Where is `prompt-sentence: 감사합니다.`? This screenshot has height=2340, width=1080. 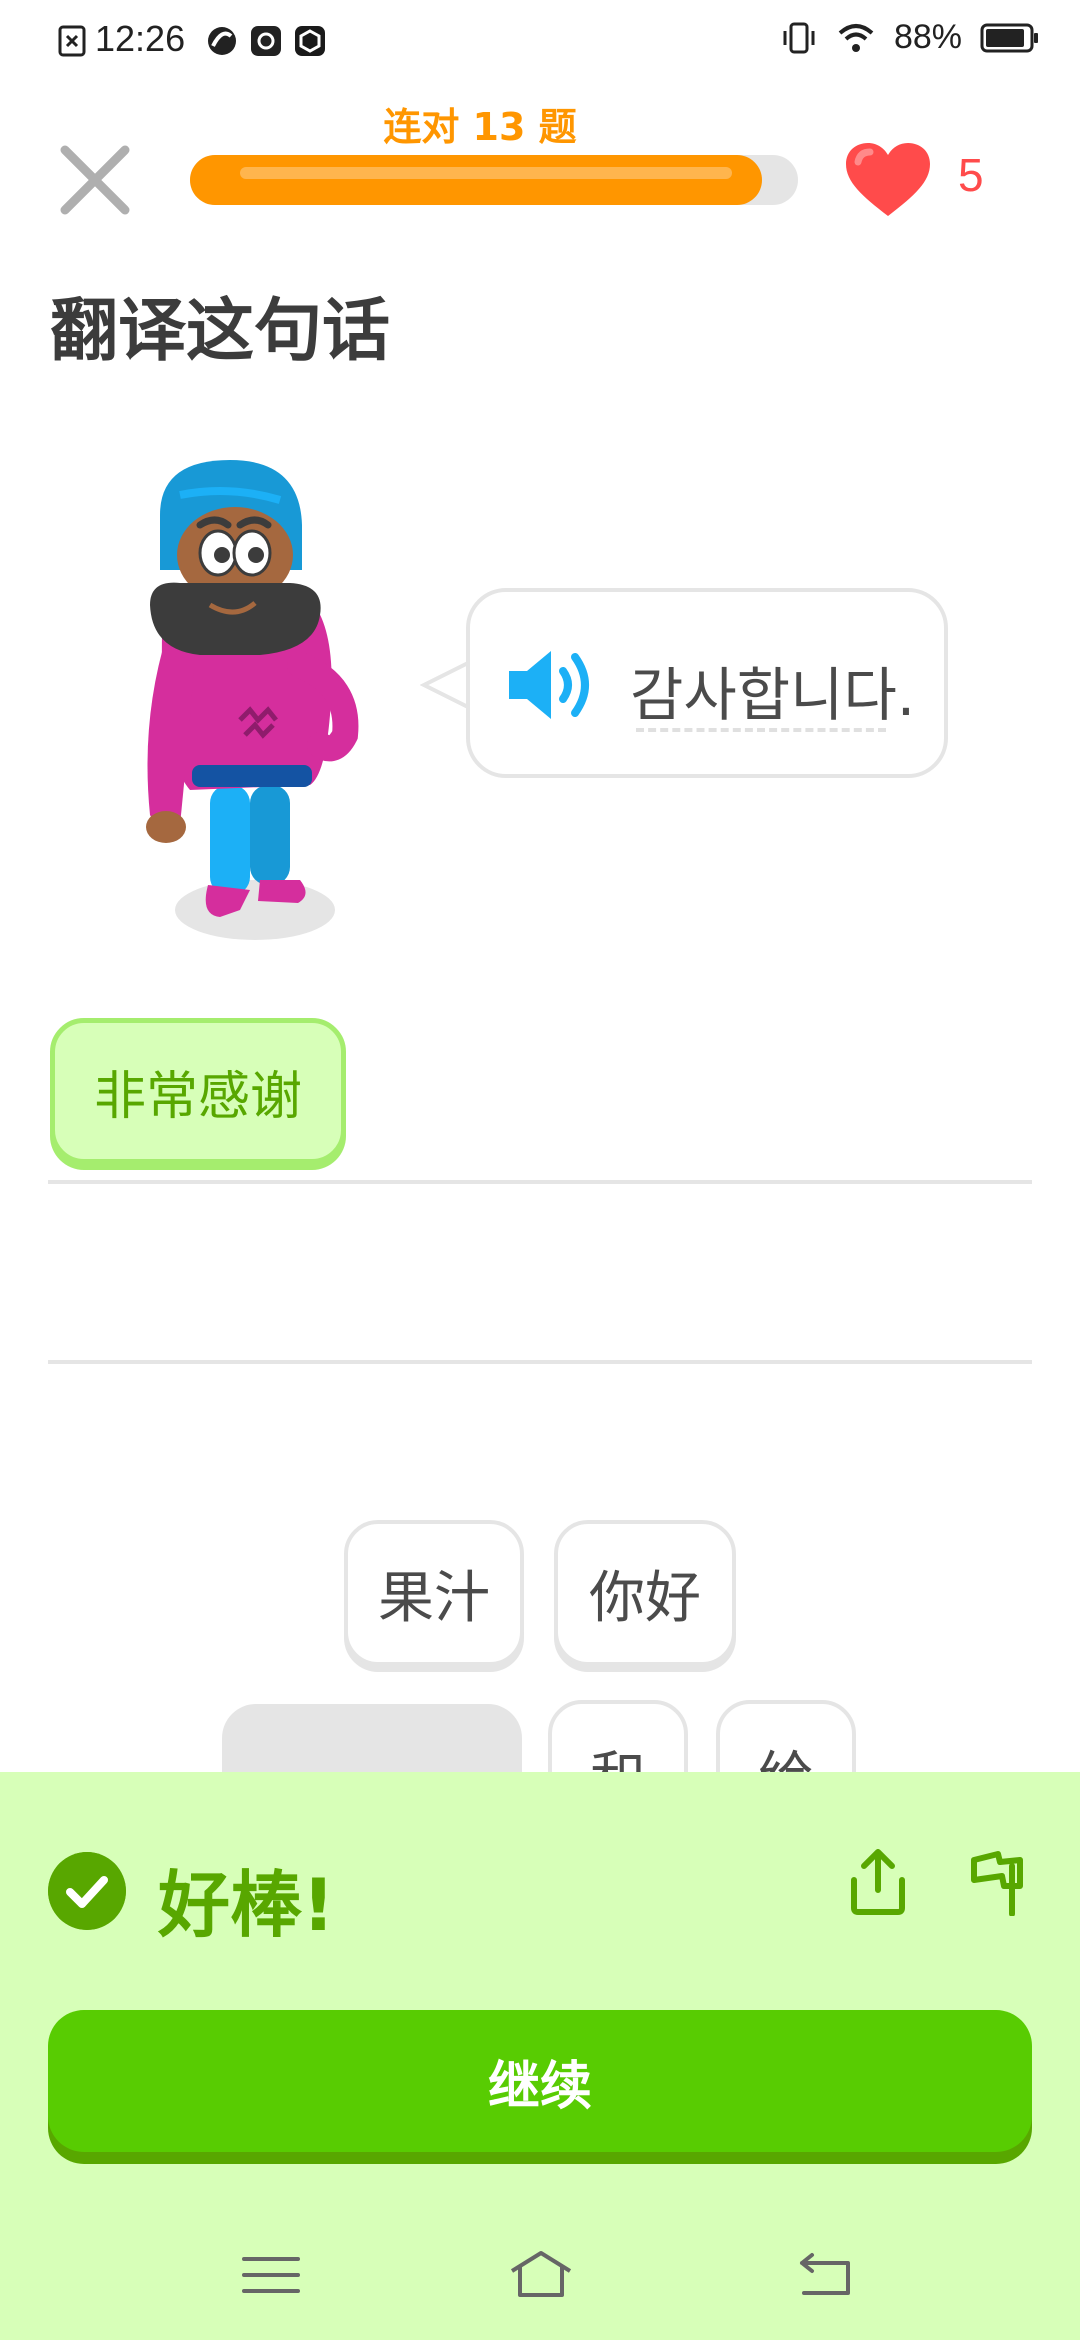 prompt-sentence: 감사합니다. is located at coordinates (772, 690).